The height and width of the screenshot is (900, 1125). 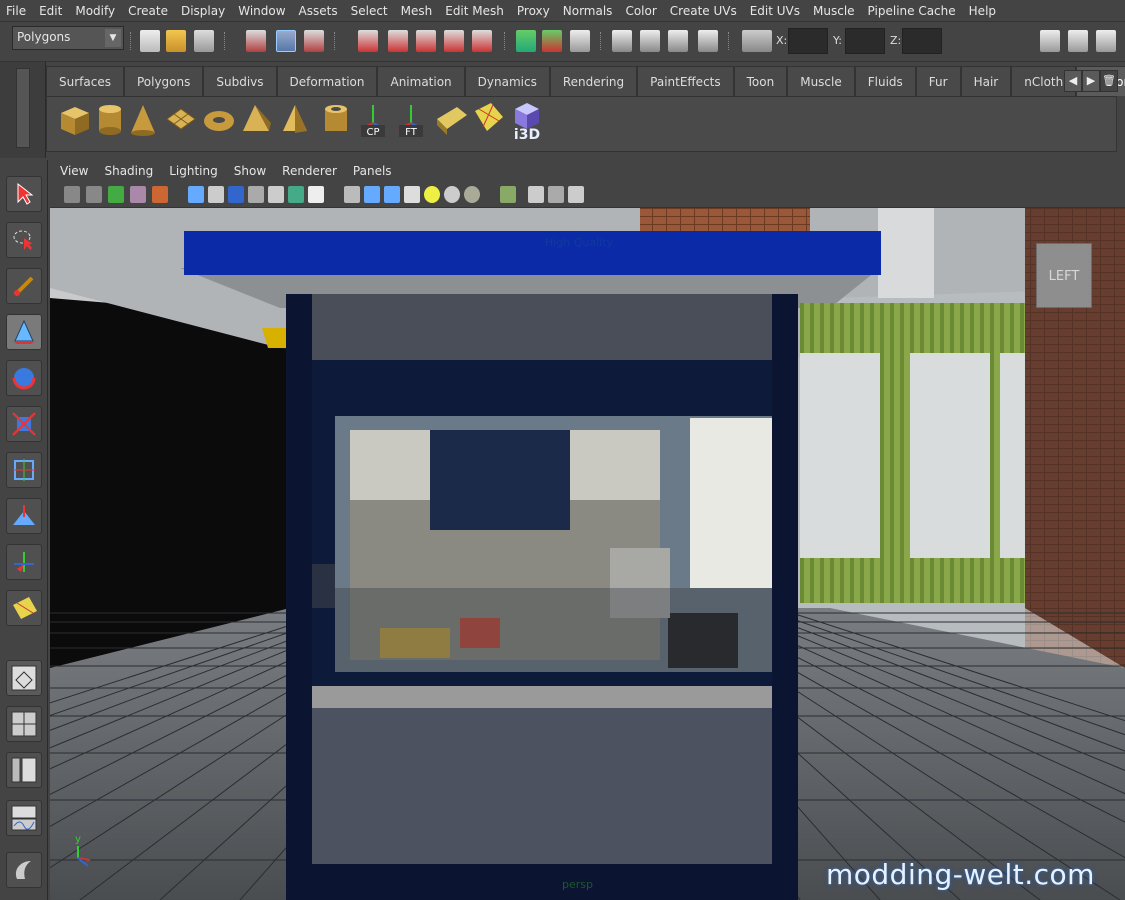 I want to click on menu-display: Display, so click(x=203, y=11).